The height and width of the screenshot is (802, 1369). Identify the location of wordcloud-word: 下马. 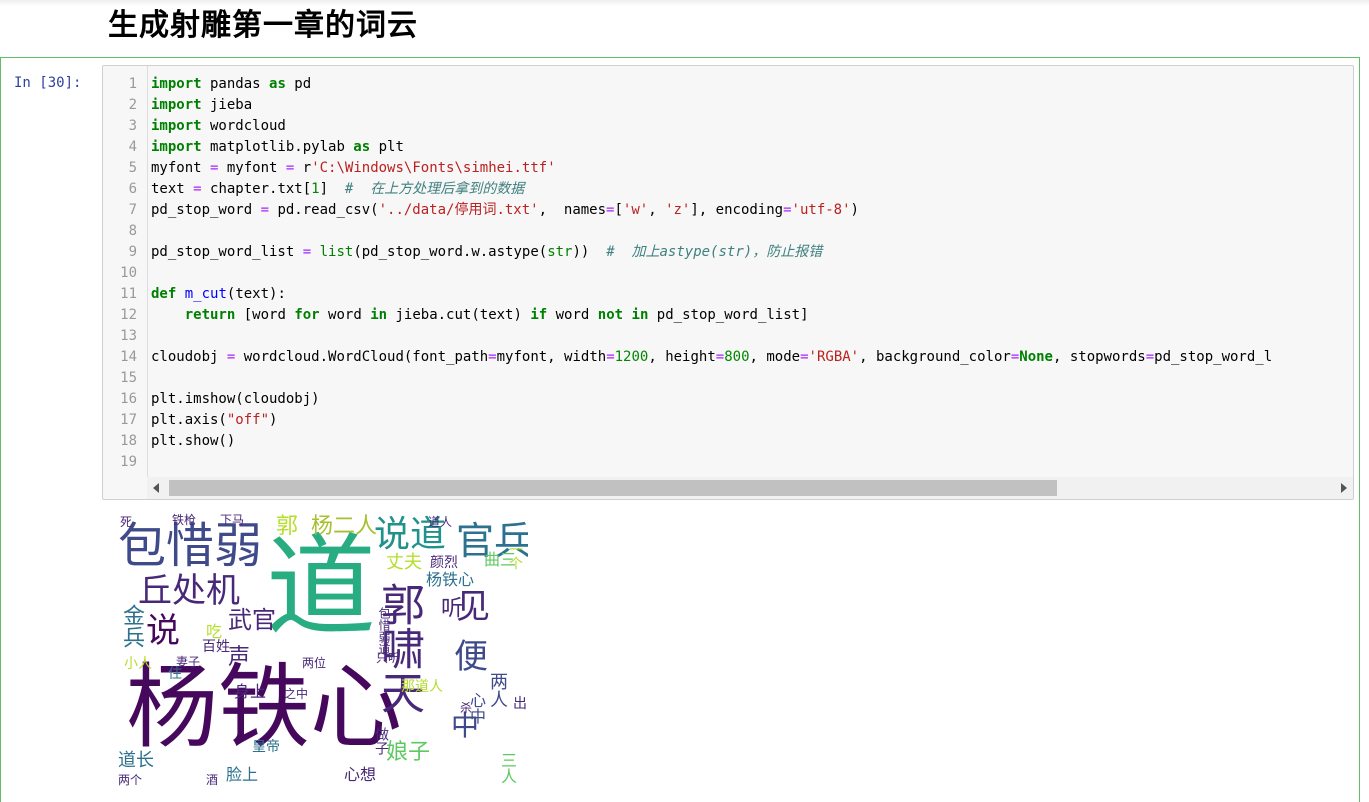
(232, 520).